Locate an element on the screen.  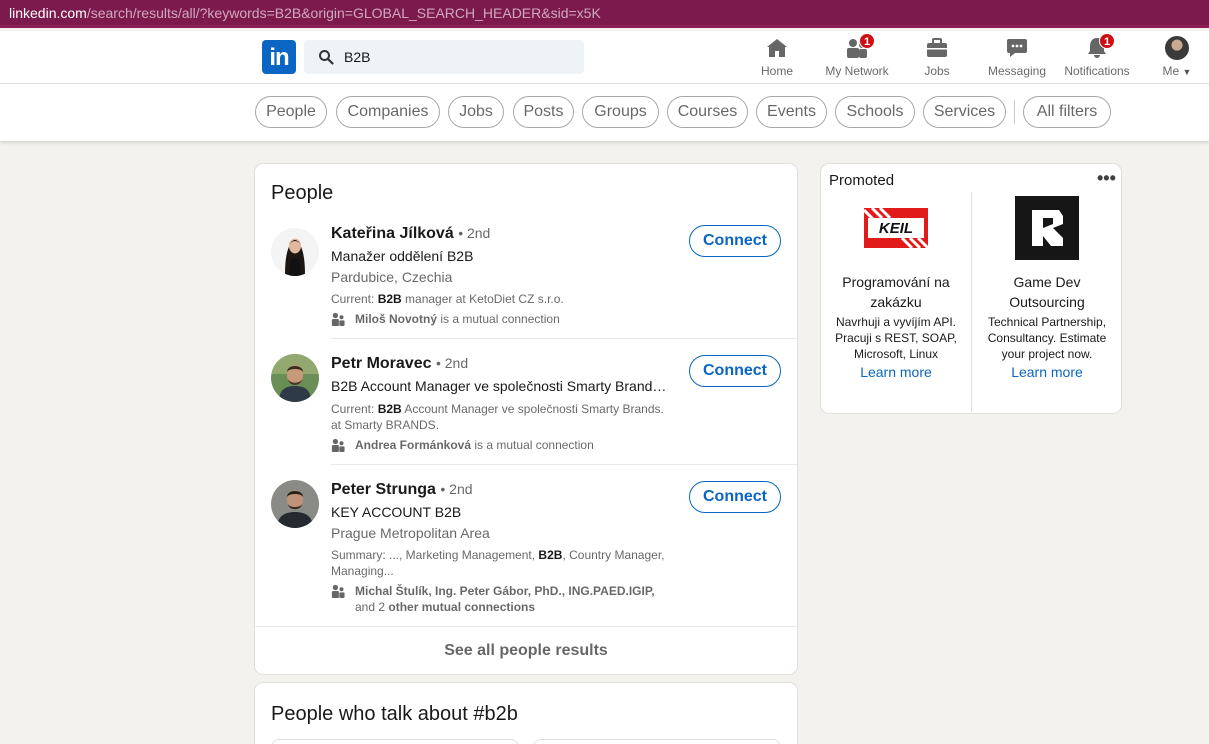
people-talk-about-card: People who talk about #b2b is located at coordinates (526, 713).